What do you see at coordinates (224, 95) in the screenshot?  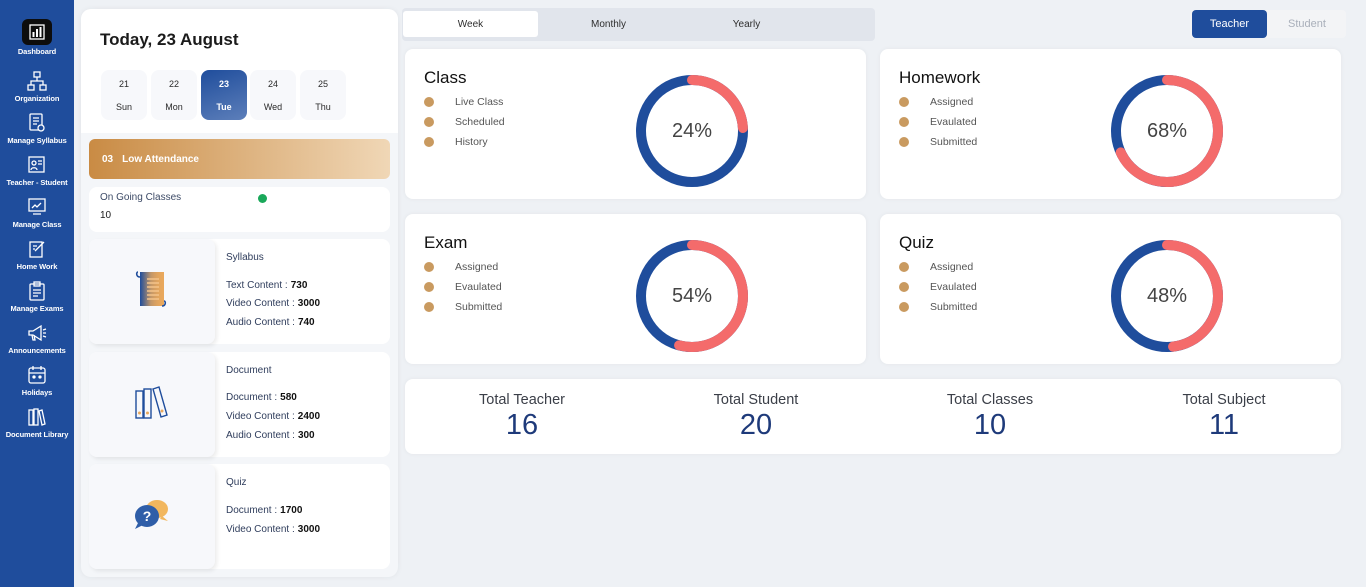 I see `day-tue-selected: 23 Tue` at bounding box center [224, 95].